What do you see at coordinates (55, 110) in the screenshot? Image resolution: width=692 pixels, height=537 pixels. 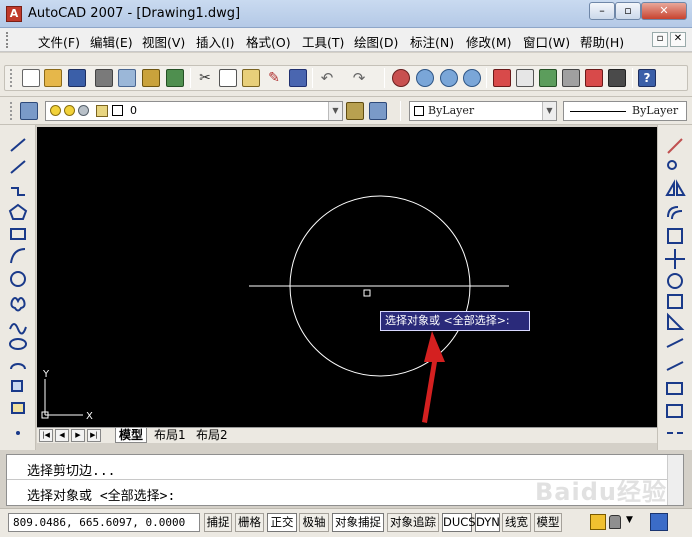 I see `layer-on-icon` at bounding box center [55, 110].